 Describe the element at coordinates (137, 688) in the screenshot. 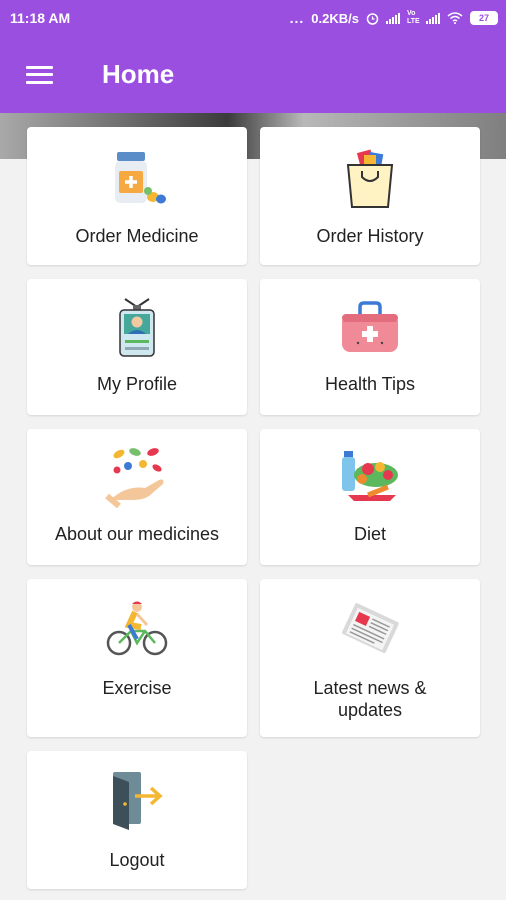

I see `card-label: Exercise` at that location.